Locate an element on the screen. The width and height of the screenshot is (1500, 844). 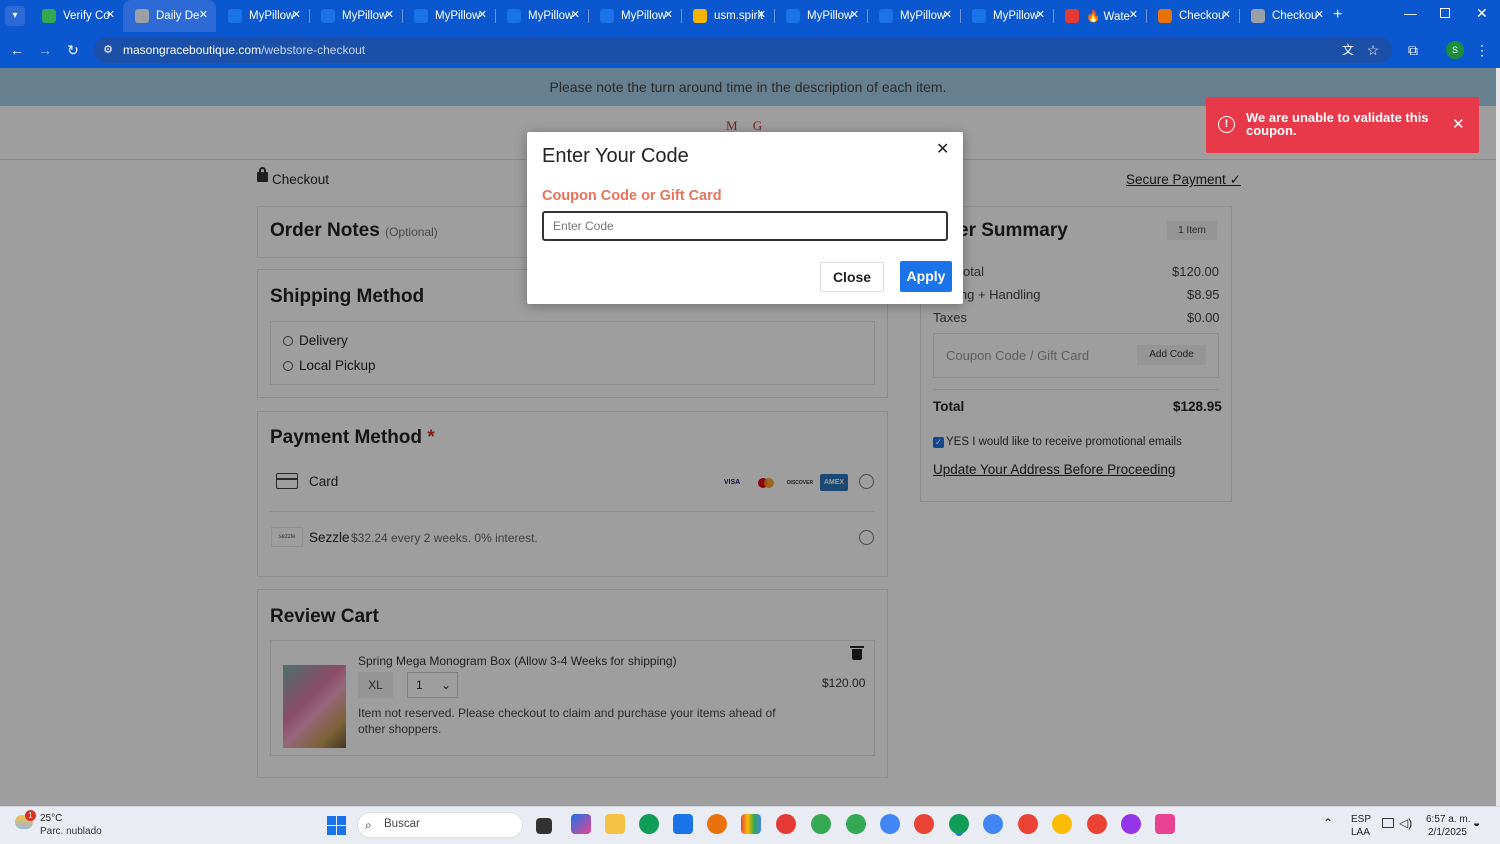
toast-message: We are unable to validate this coupon. is located at coordinates (1337, 124).